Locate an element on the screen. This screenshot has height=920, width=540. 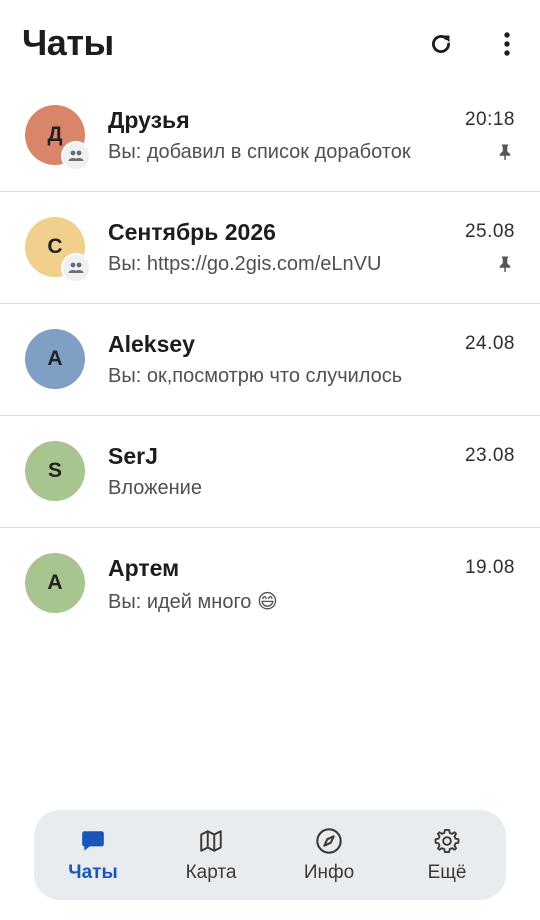
chat-item: A Артем 19.08 Вы: идей много 😄 is located at coordinates (270, 583).